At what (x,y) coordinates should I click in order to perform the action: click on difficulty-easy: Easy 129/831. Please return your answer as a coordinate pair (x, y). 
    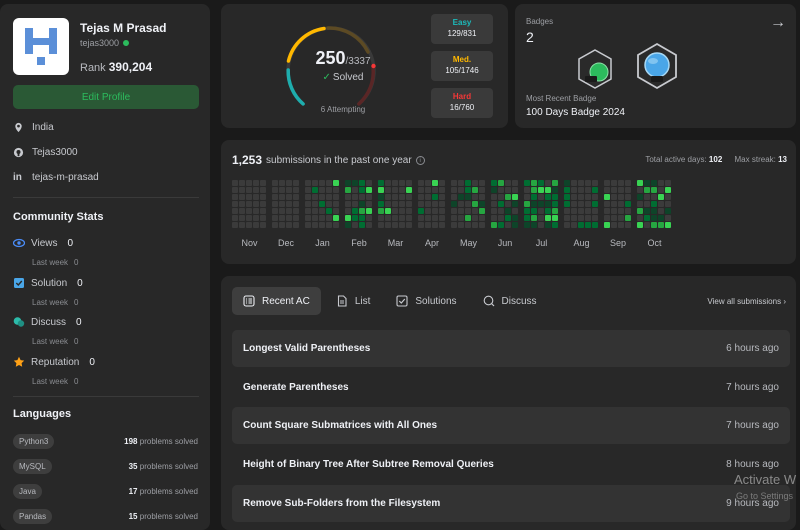
    Looking at the image, I should click on (462, 29).